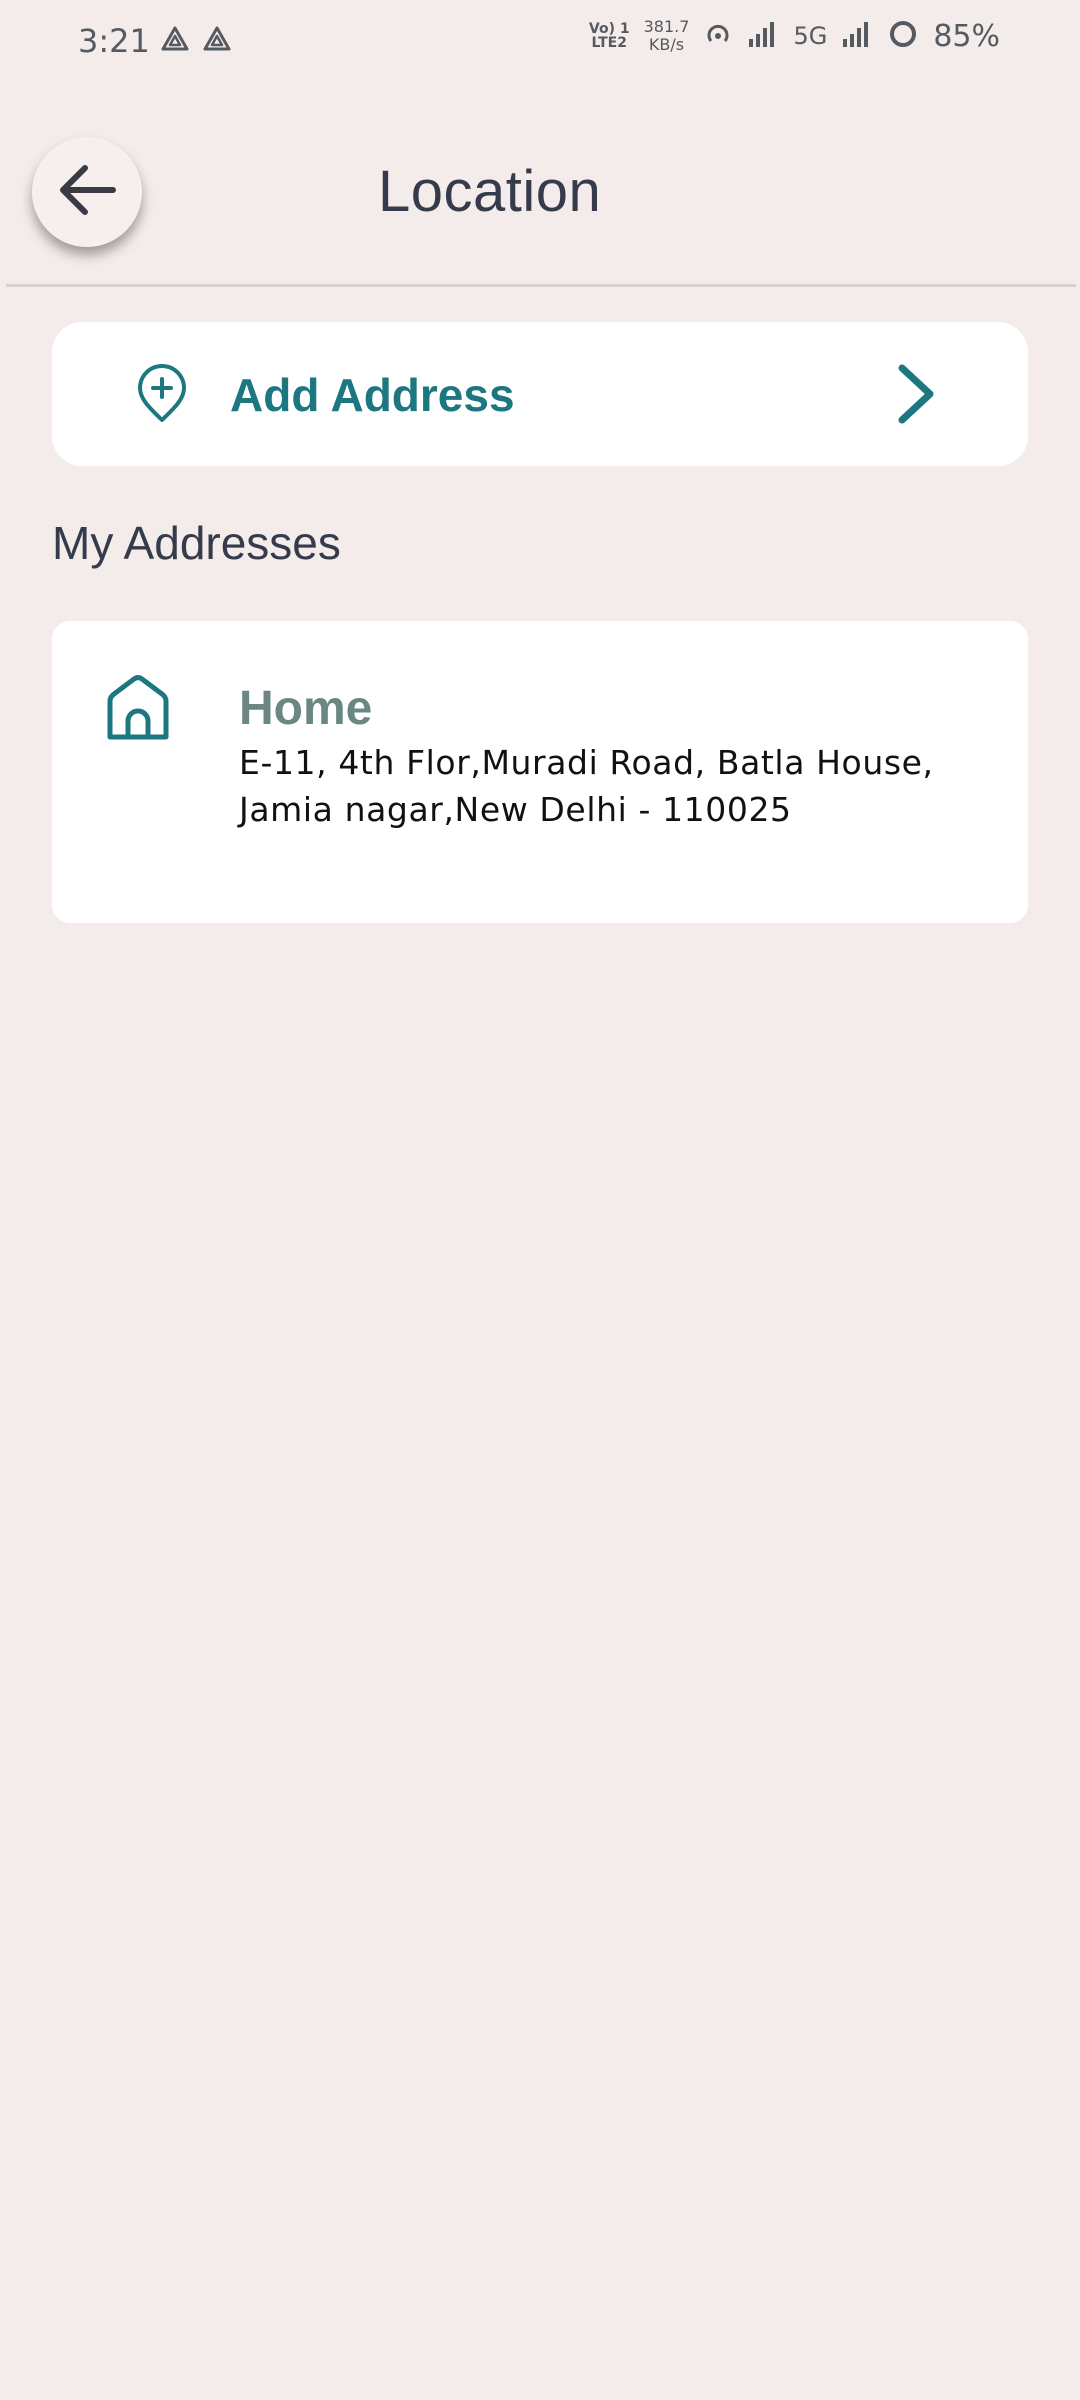  I want to click on network-type: 5G, so click(810, 36).